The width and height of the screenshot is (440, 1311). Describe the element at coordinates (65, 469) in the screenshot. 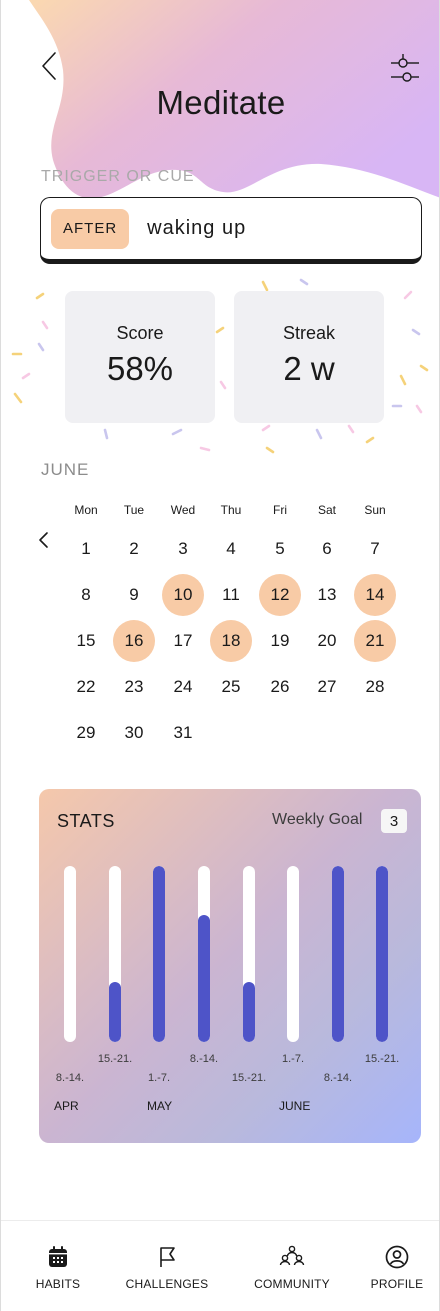

I see `calendar-month-label: JUNE` at that location.